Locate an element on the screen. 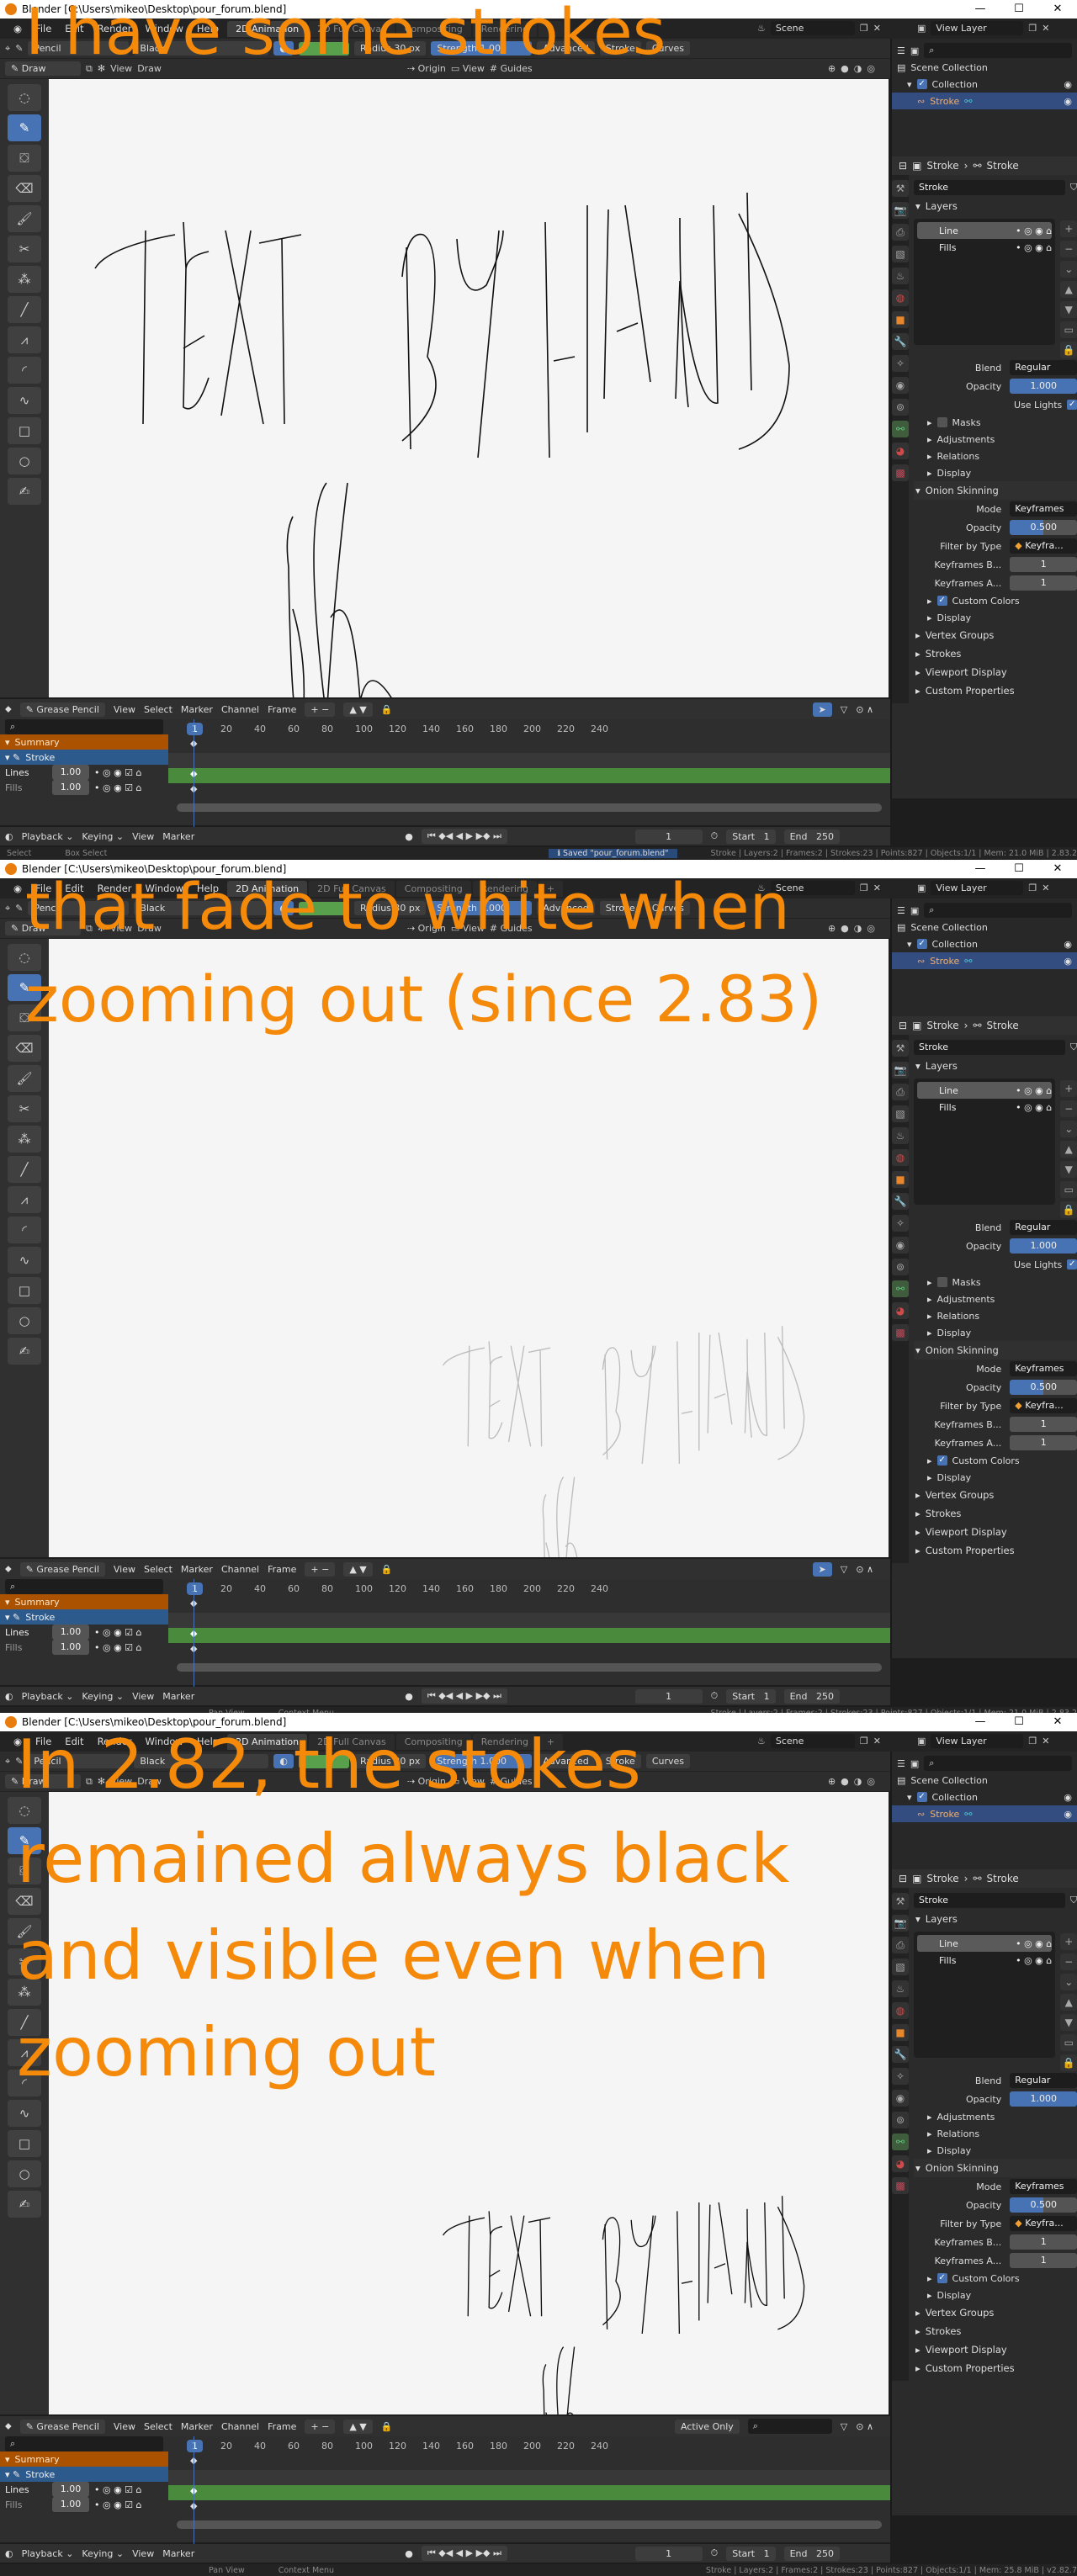  scene-selector: Scene is located at coordinates (812, 1741).